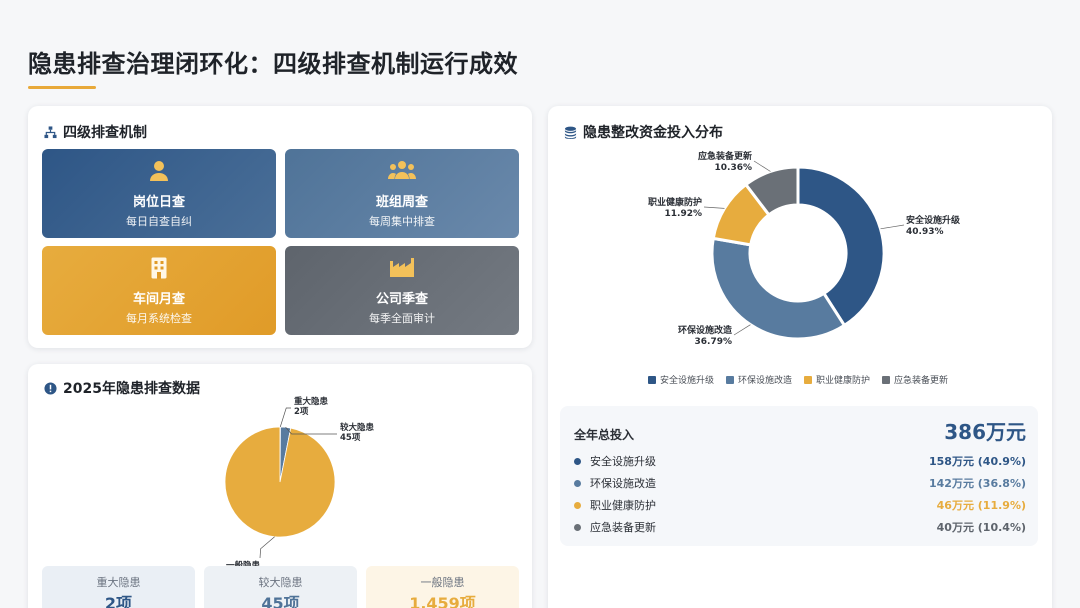  I want to click on summary-row: 环保设施改造 142万元 (36.8%), so click(800, 483).